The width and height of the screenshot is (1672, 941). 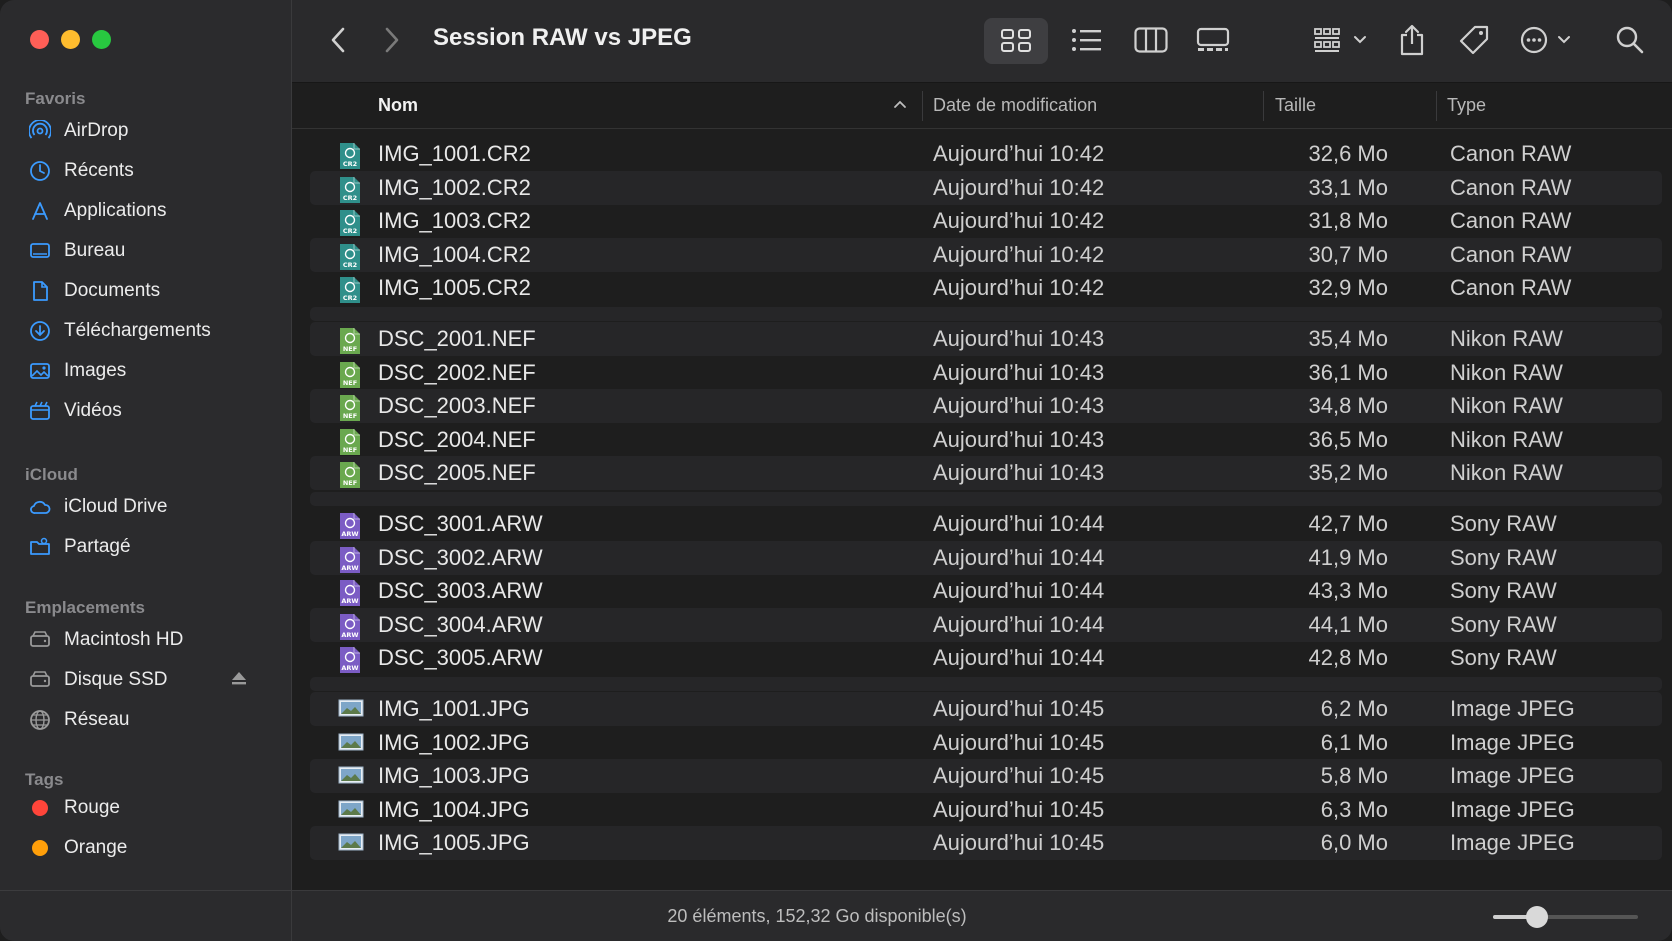 I want to click on sidebar-item-bureau: Bureau, so click(x=148, y=251).